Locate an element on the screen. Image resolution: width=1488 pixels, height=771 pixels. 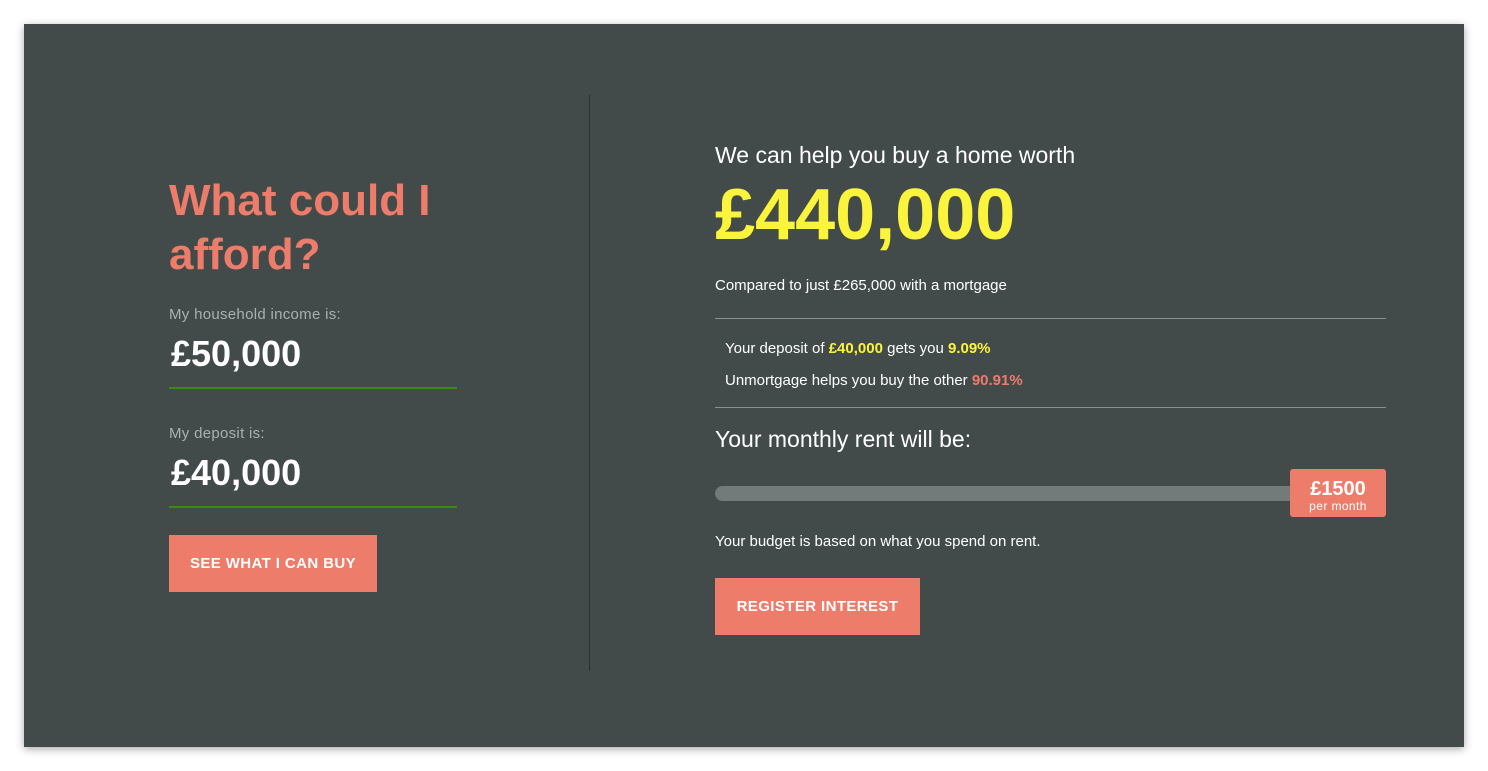
page-title: What could I afford? is located at coordinates (300, 227).